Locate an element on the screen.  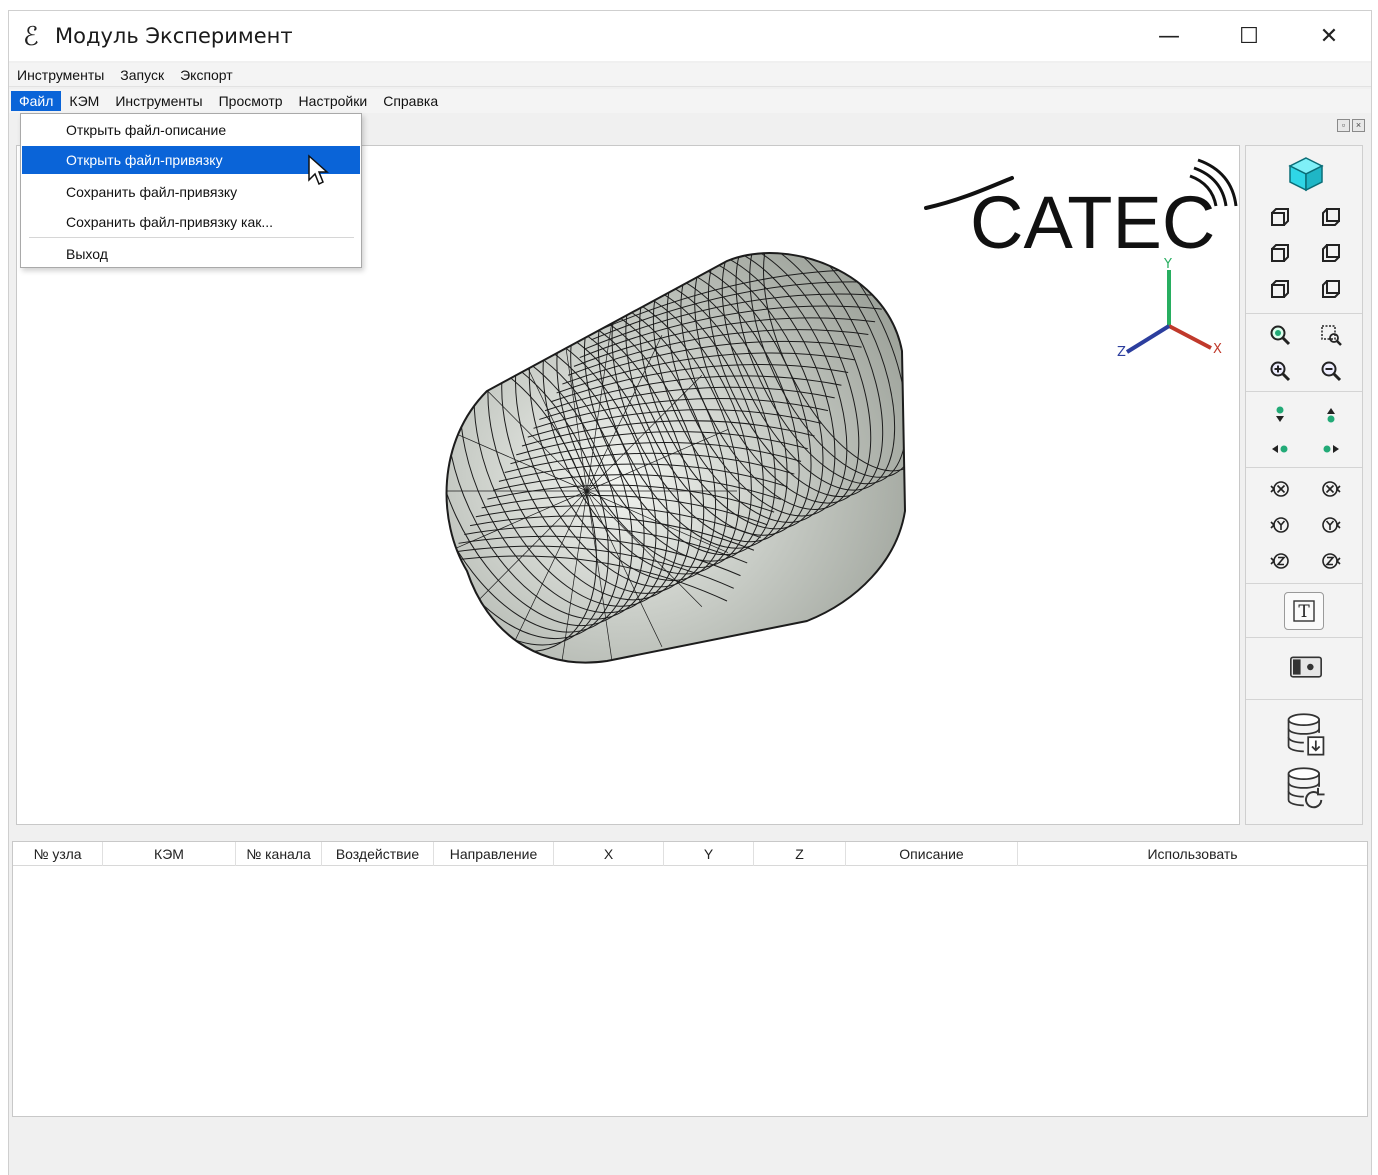
close-button: ✕ is located at coordinates (1329, 36).